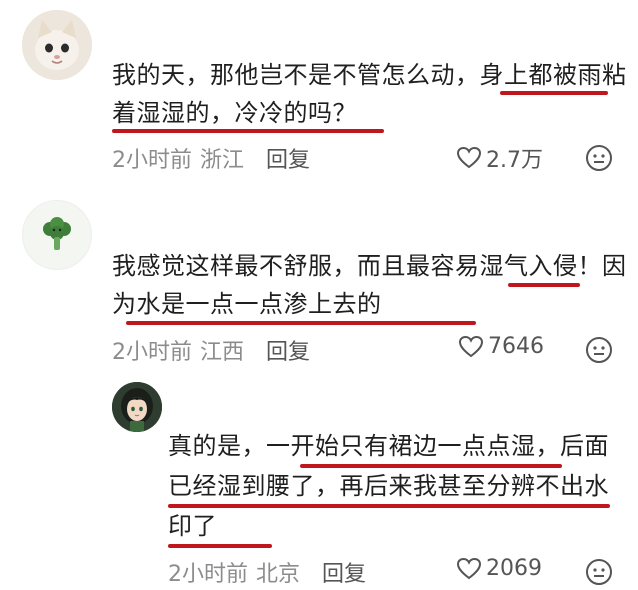 The width and height of the screenshot is (638, 590). I want to click on comment-meta: 2小时前 江西 回复, so click(211, 350).